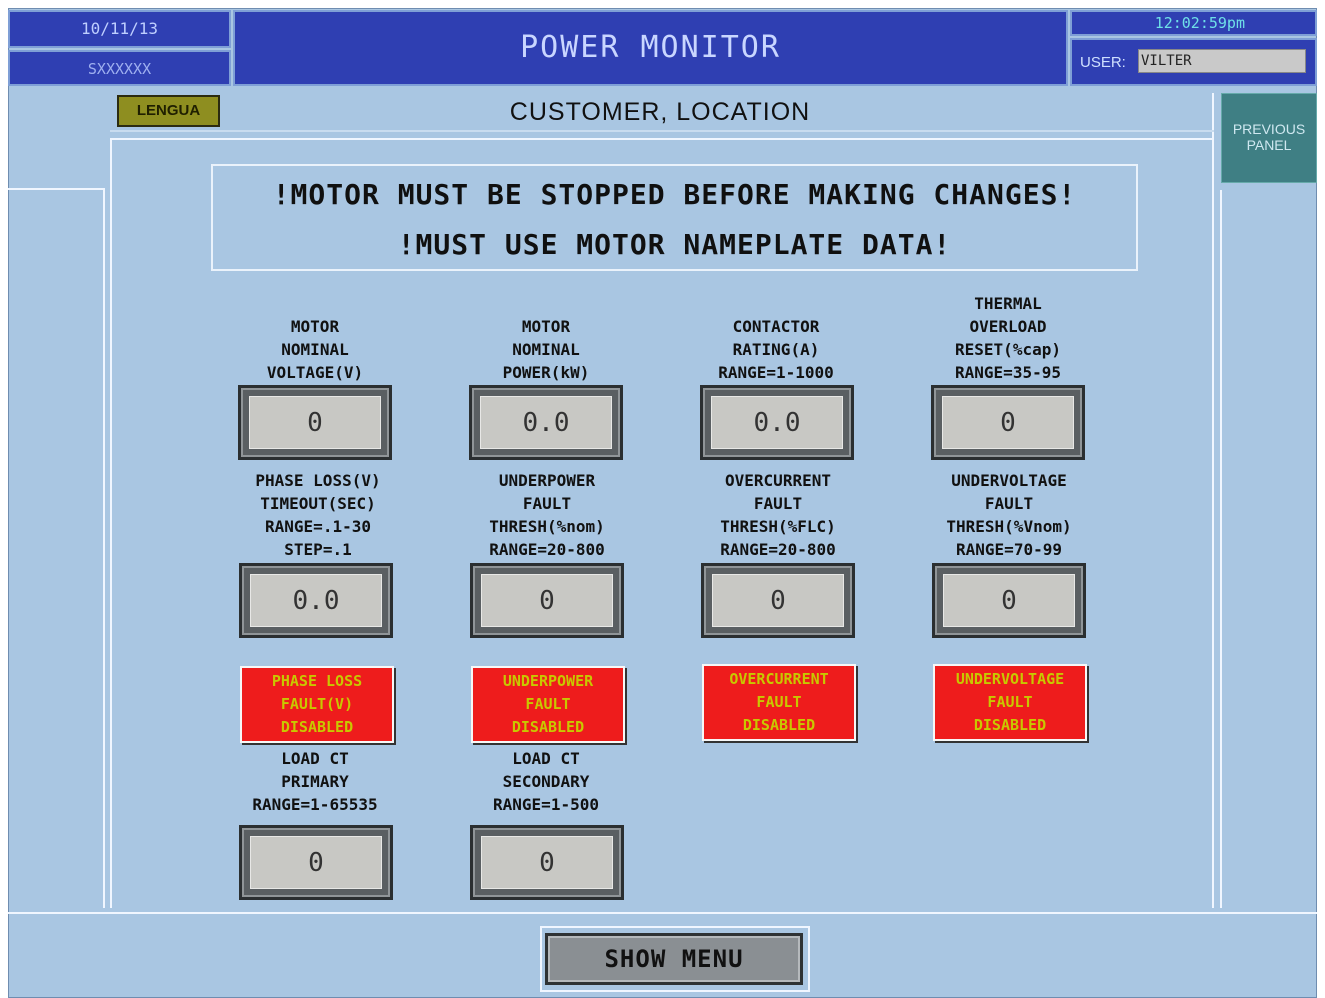 The height and width of the screenshot is (998, 1325). I want to click on user-label: USER:, so click(1103, 62).